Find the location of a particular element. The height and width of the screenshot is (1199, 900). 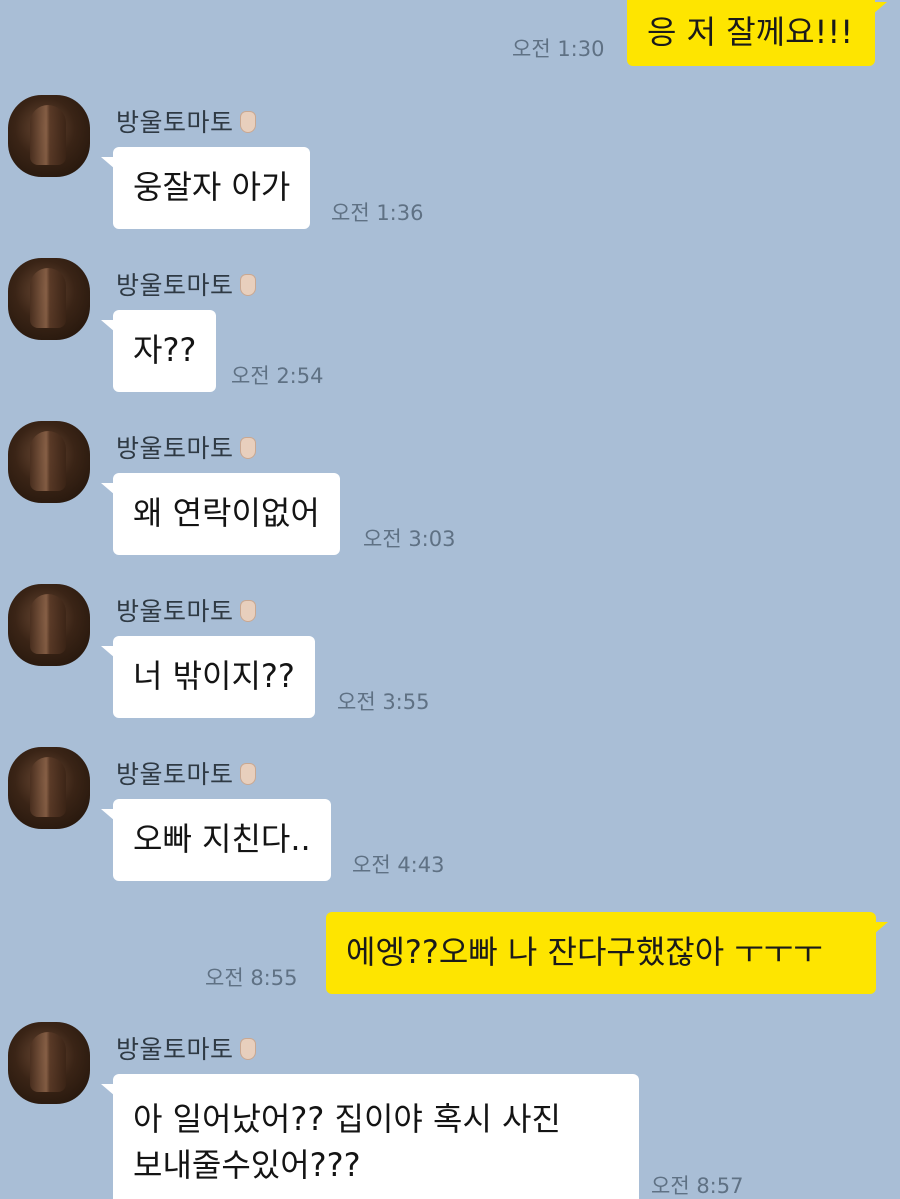

message-line: 보내줄수있어??? is located at coordinates (247, 1165).